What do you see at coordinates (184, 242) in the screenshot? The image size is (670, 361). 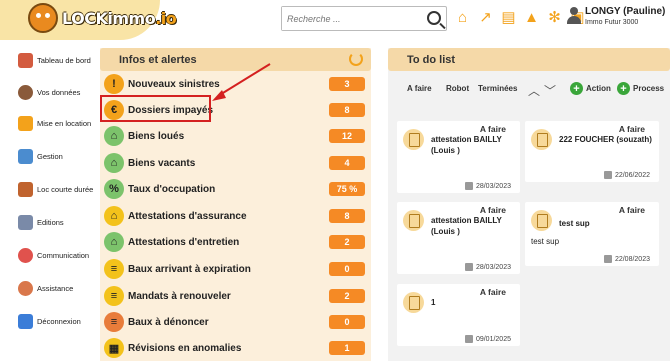 I see `alert-label: Attestations d'entretien` at bounding box center [184, 242].